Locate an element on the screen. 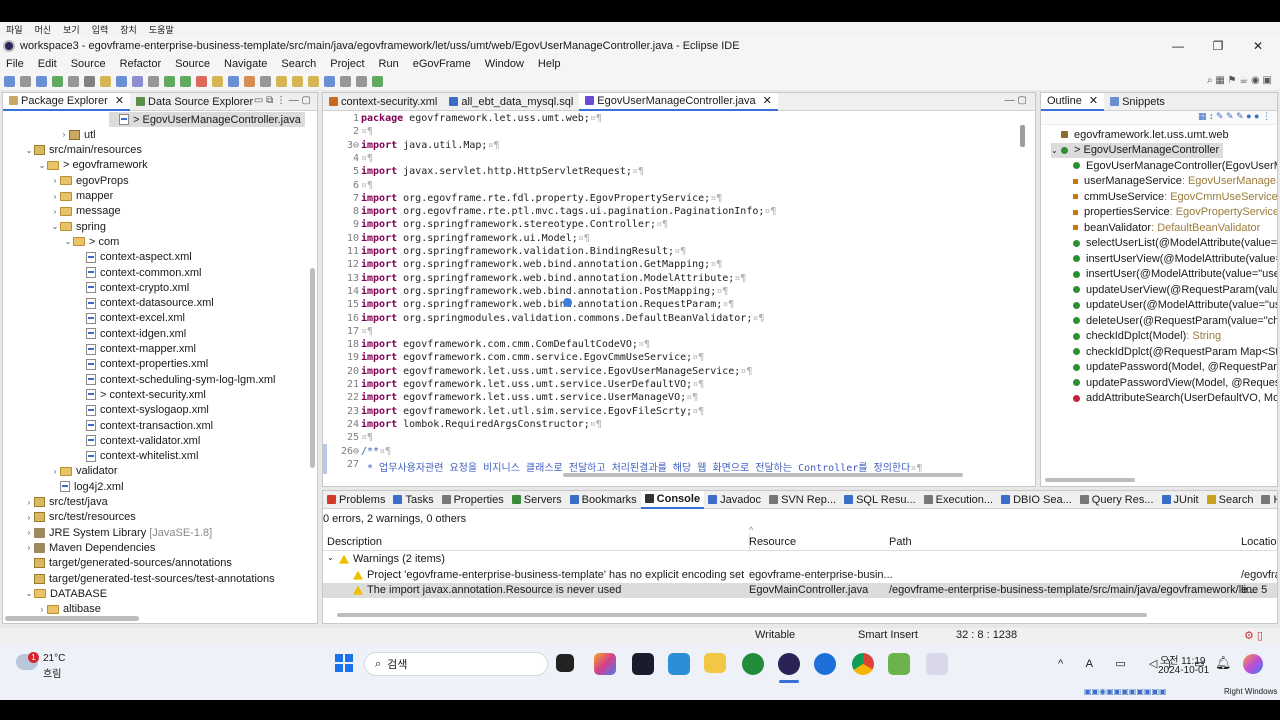 This screenshot has height=720, width=1280. bottom-tab: Search is located at coordinates (1230, 500).